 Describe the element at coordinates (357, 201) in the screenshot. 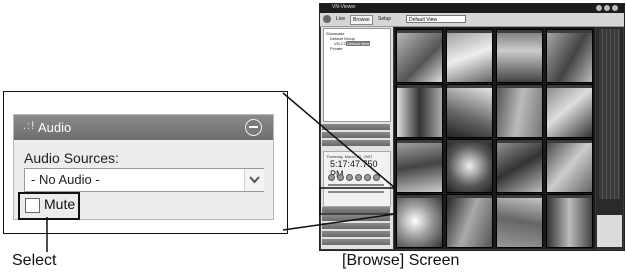

I see `zoom-source-box` at that location.